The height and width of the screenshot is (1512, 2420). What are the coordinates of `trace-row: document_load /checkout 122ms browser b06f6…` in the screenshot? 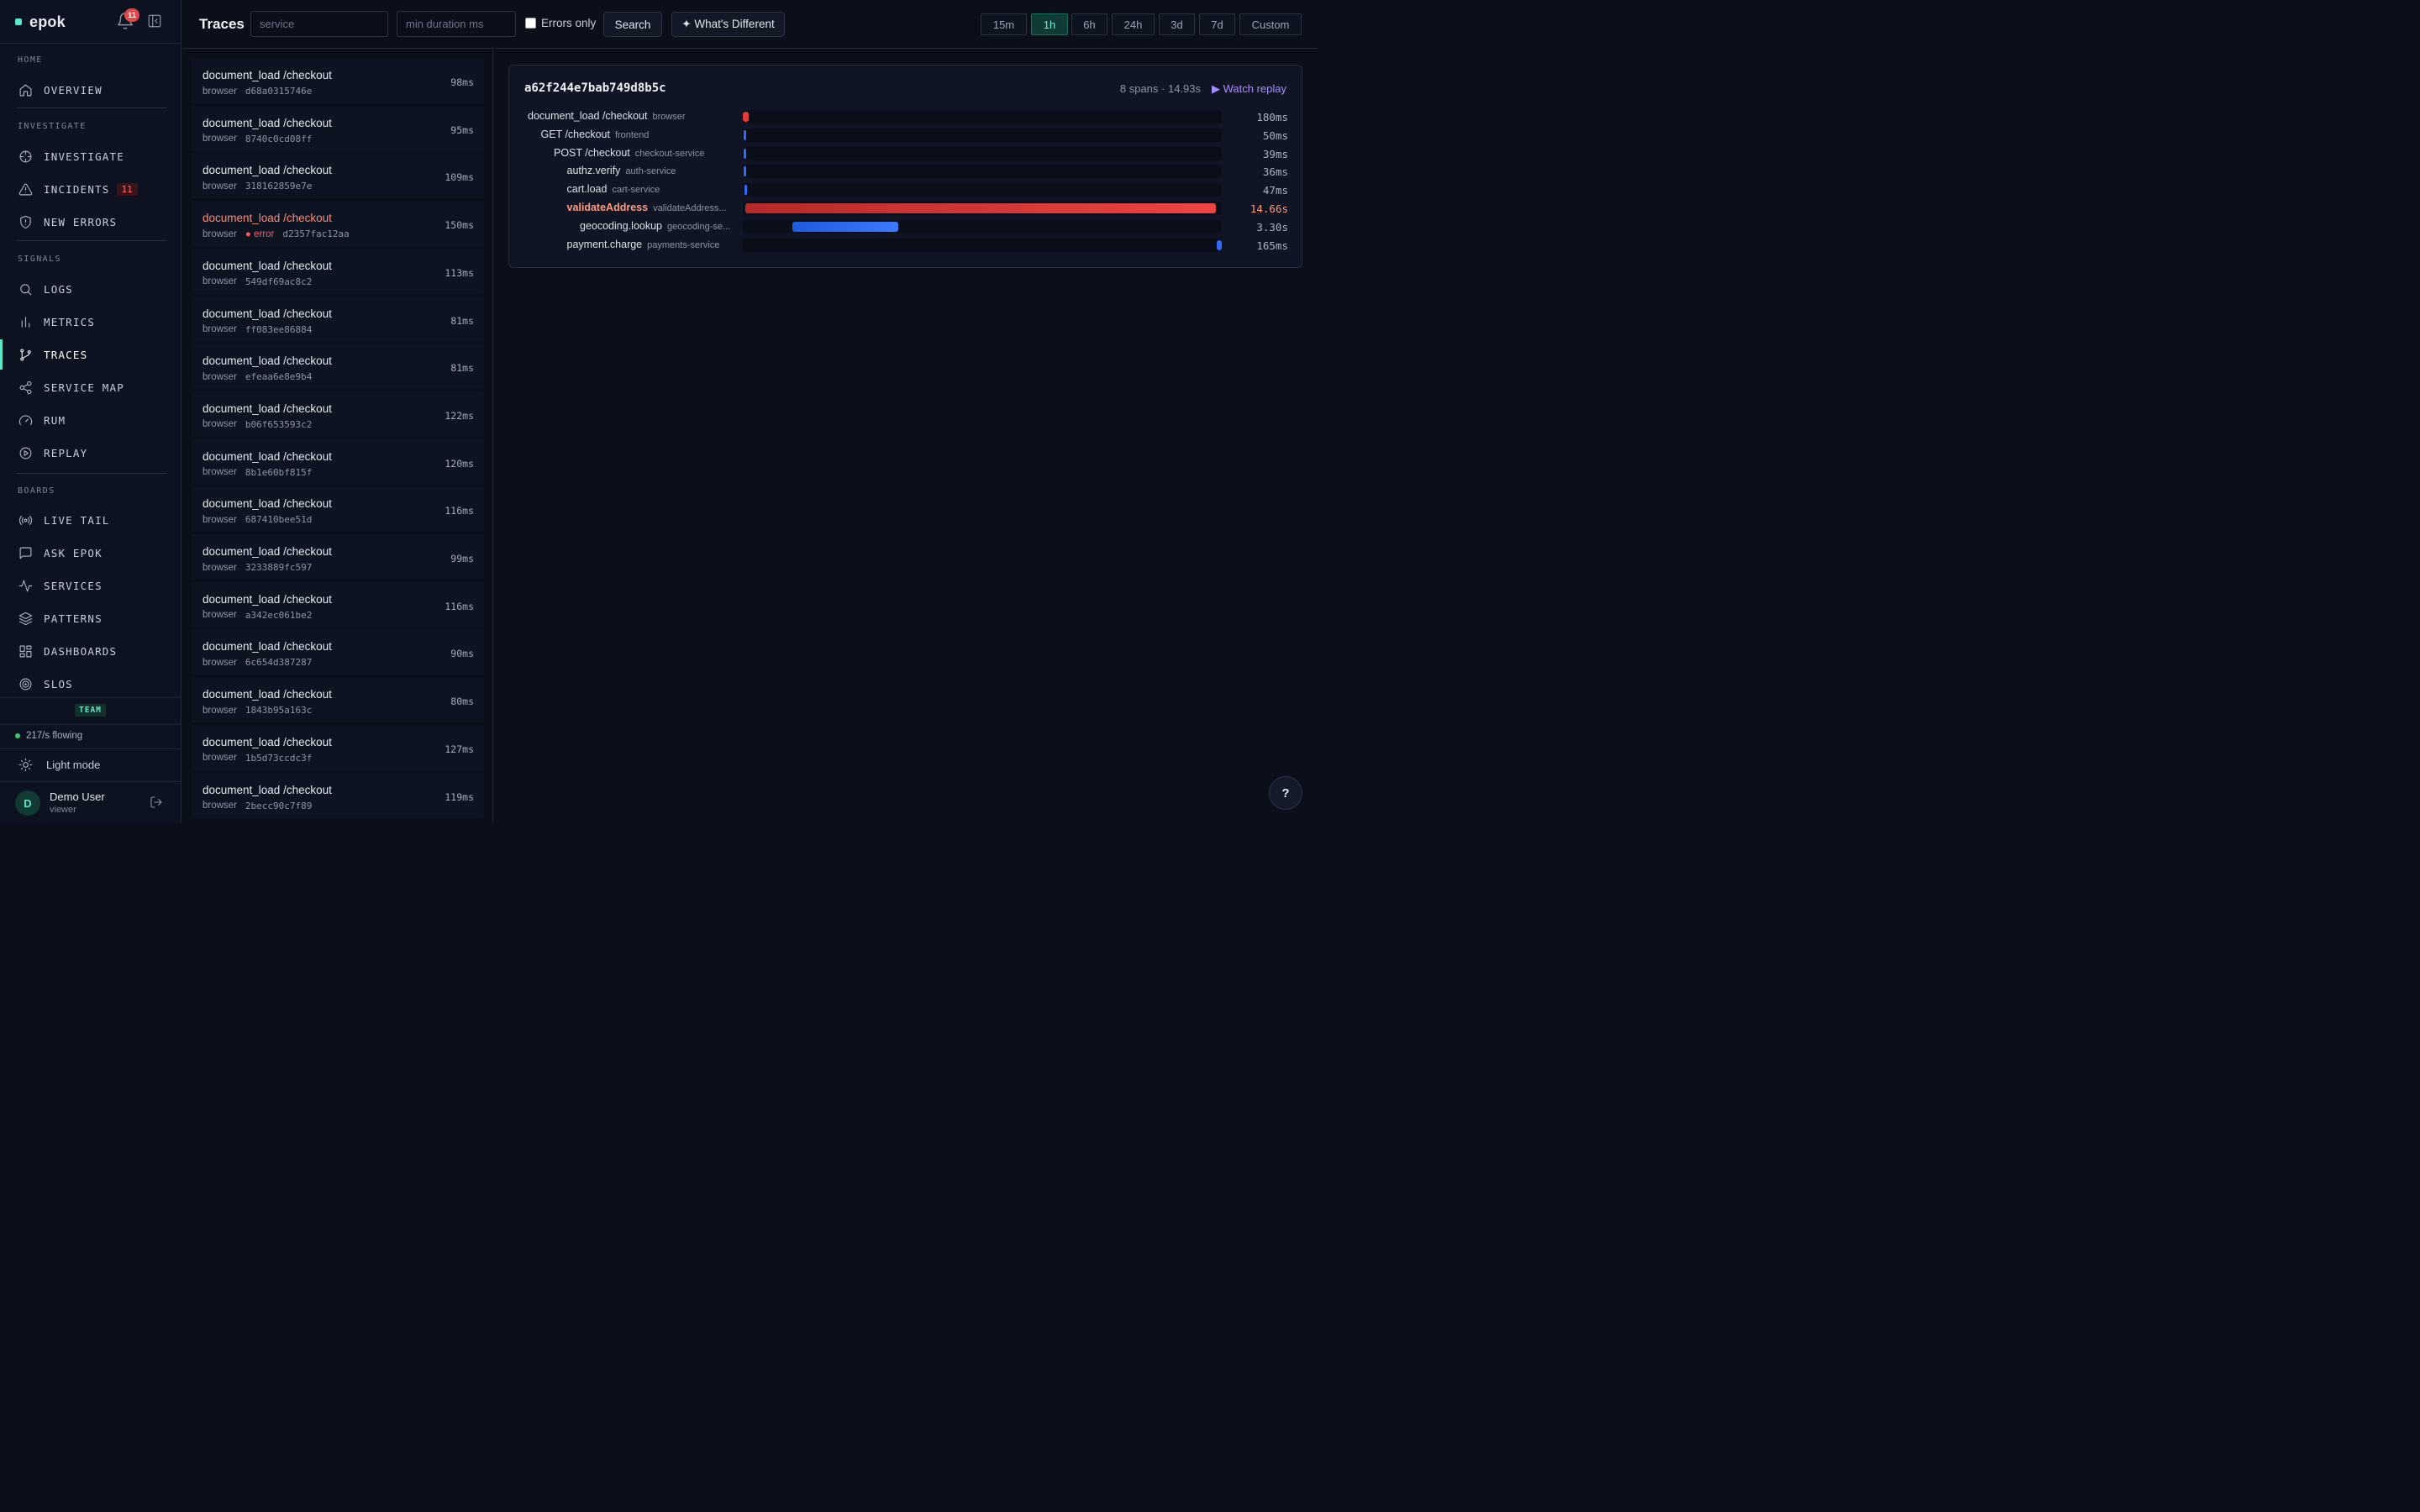 It's located at (338, 414).